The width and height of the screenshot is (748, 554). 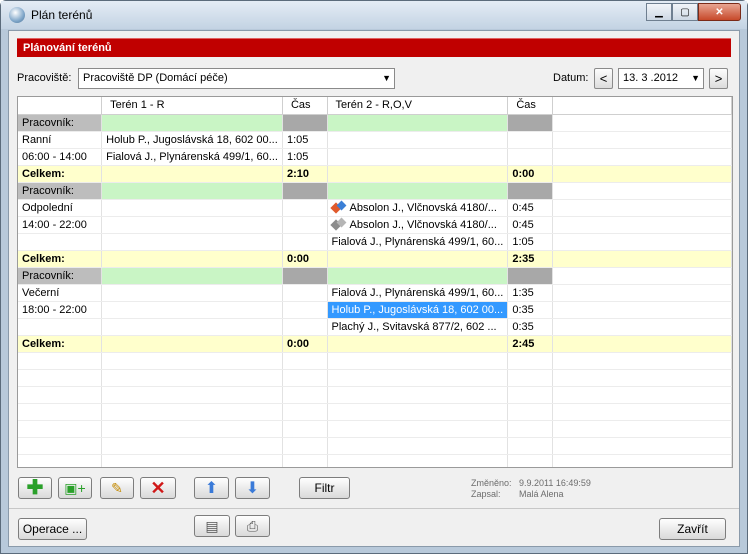 What do you see at coordinates (661, 78) in the screenshot?
I see `date-picker: 13. 3 .2012 ▼` at bounding box center [661, 78].